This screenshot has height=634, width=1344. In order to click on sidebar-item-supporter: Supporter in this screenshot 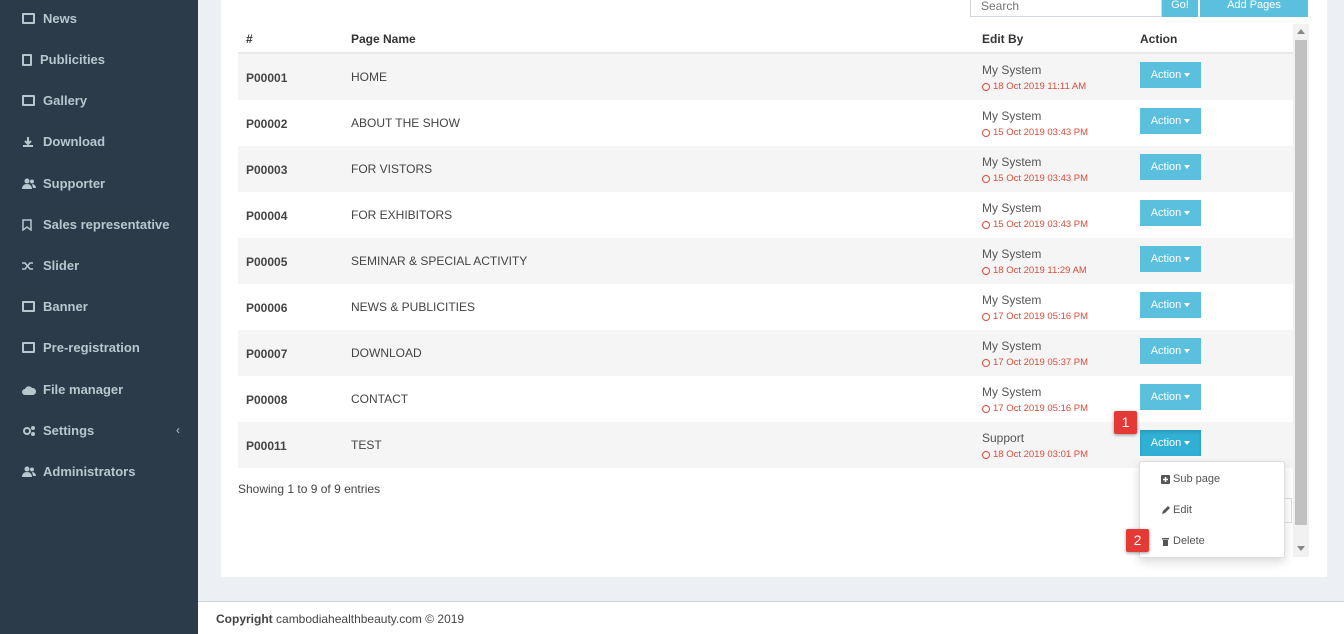, I will do `click(99, 183)`.